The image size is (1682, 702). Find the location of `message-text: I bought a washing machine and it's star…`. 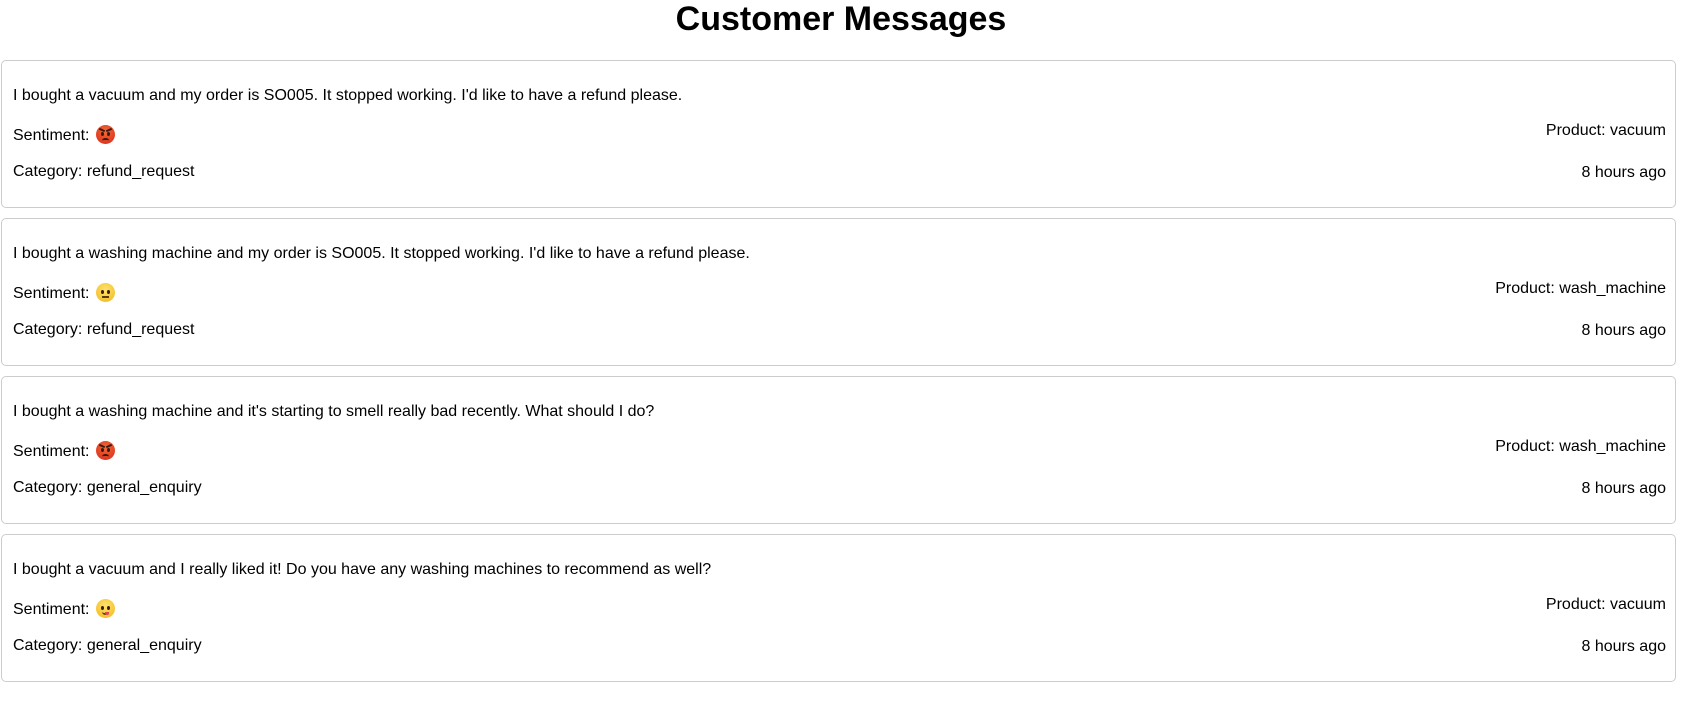

message-text: I bought a washing machine and it's star… is located at coordinates (334, 411).